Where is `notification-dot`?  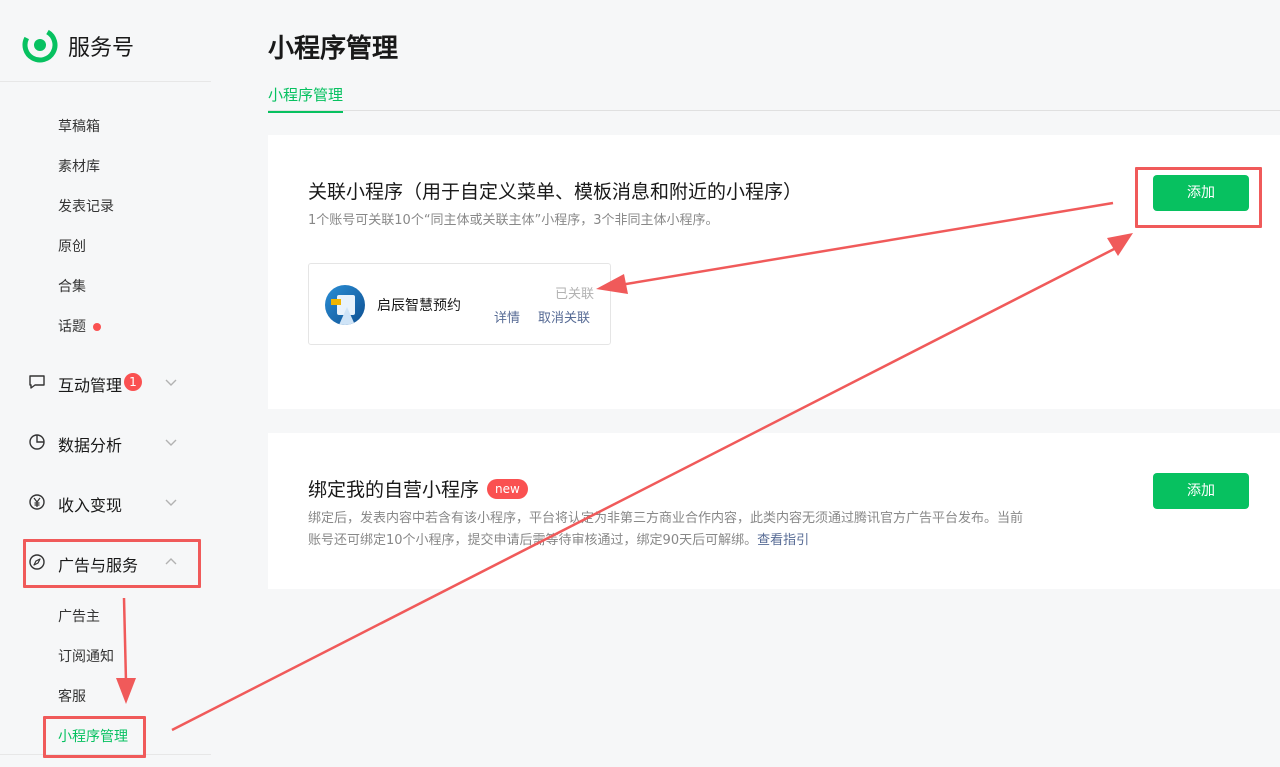 notification-dot is located at coordinates (97, 327).